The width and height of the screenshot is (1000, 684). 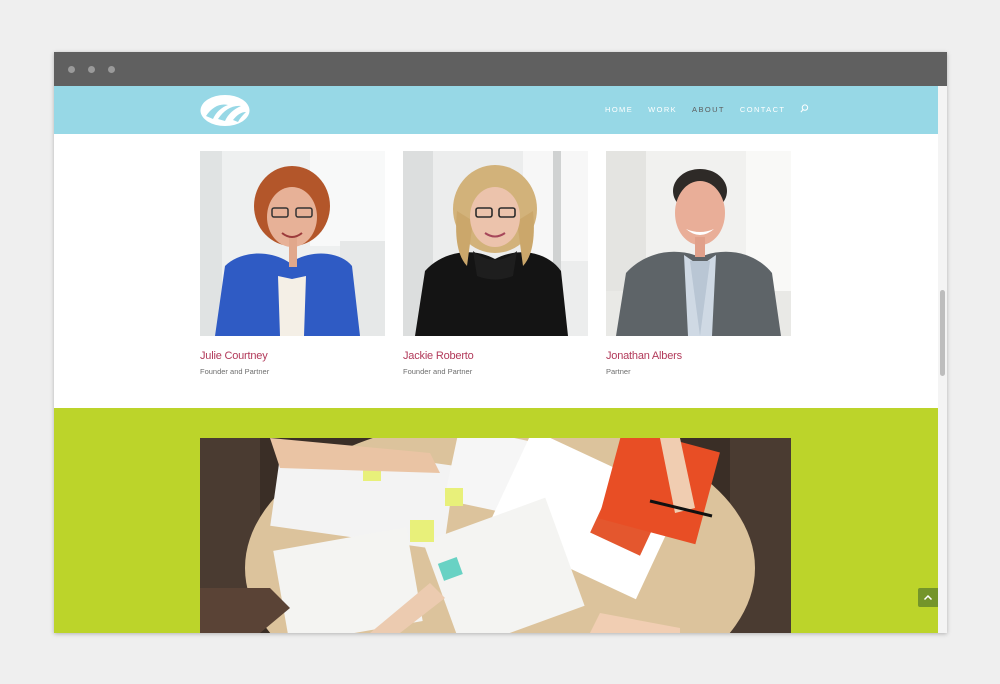 I want to click on chevron-up-icon, so click(x=928, y=597).